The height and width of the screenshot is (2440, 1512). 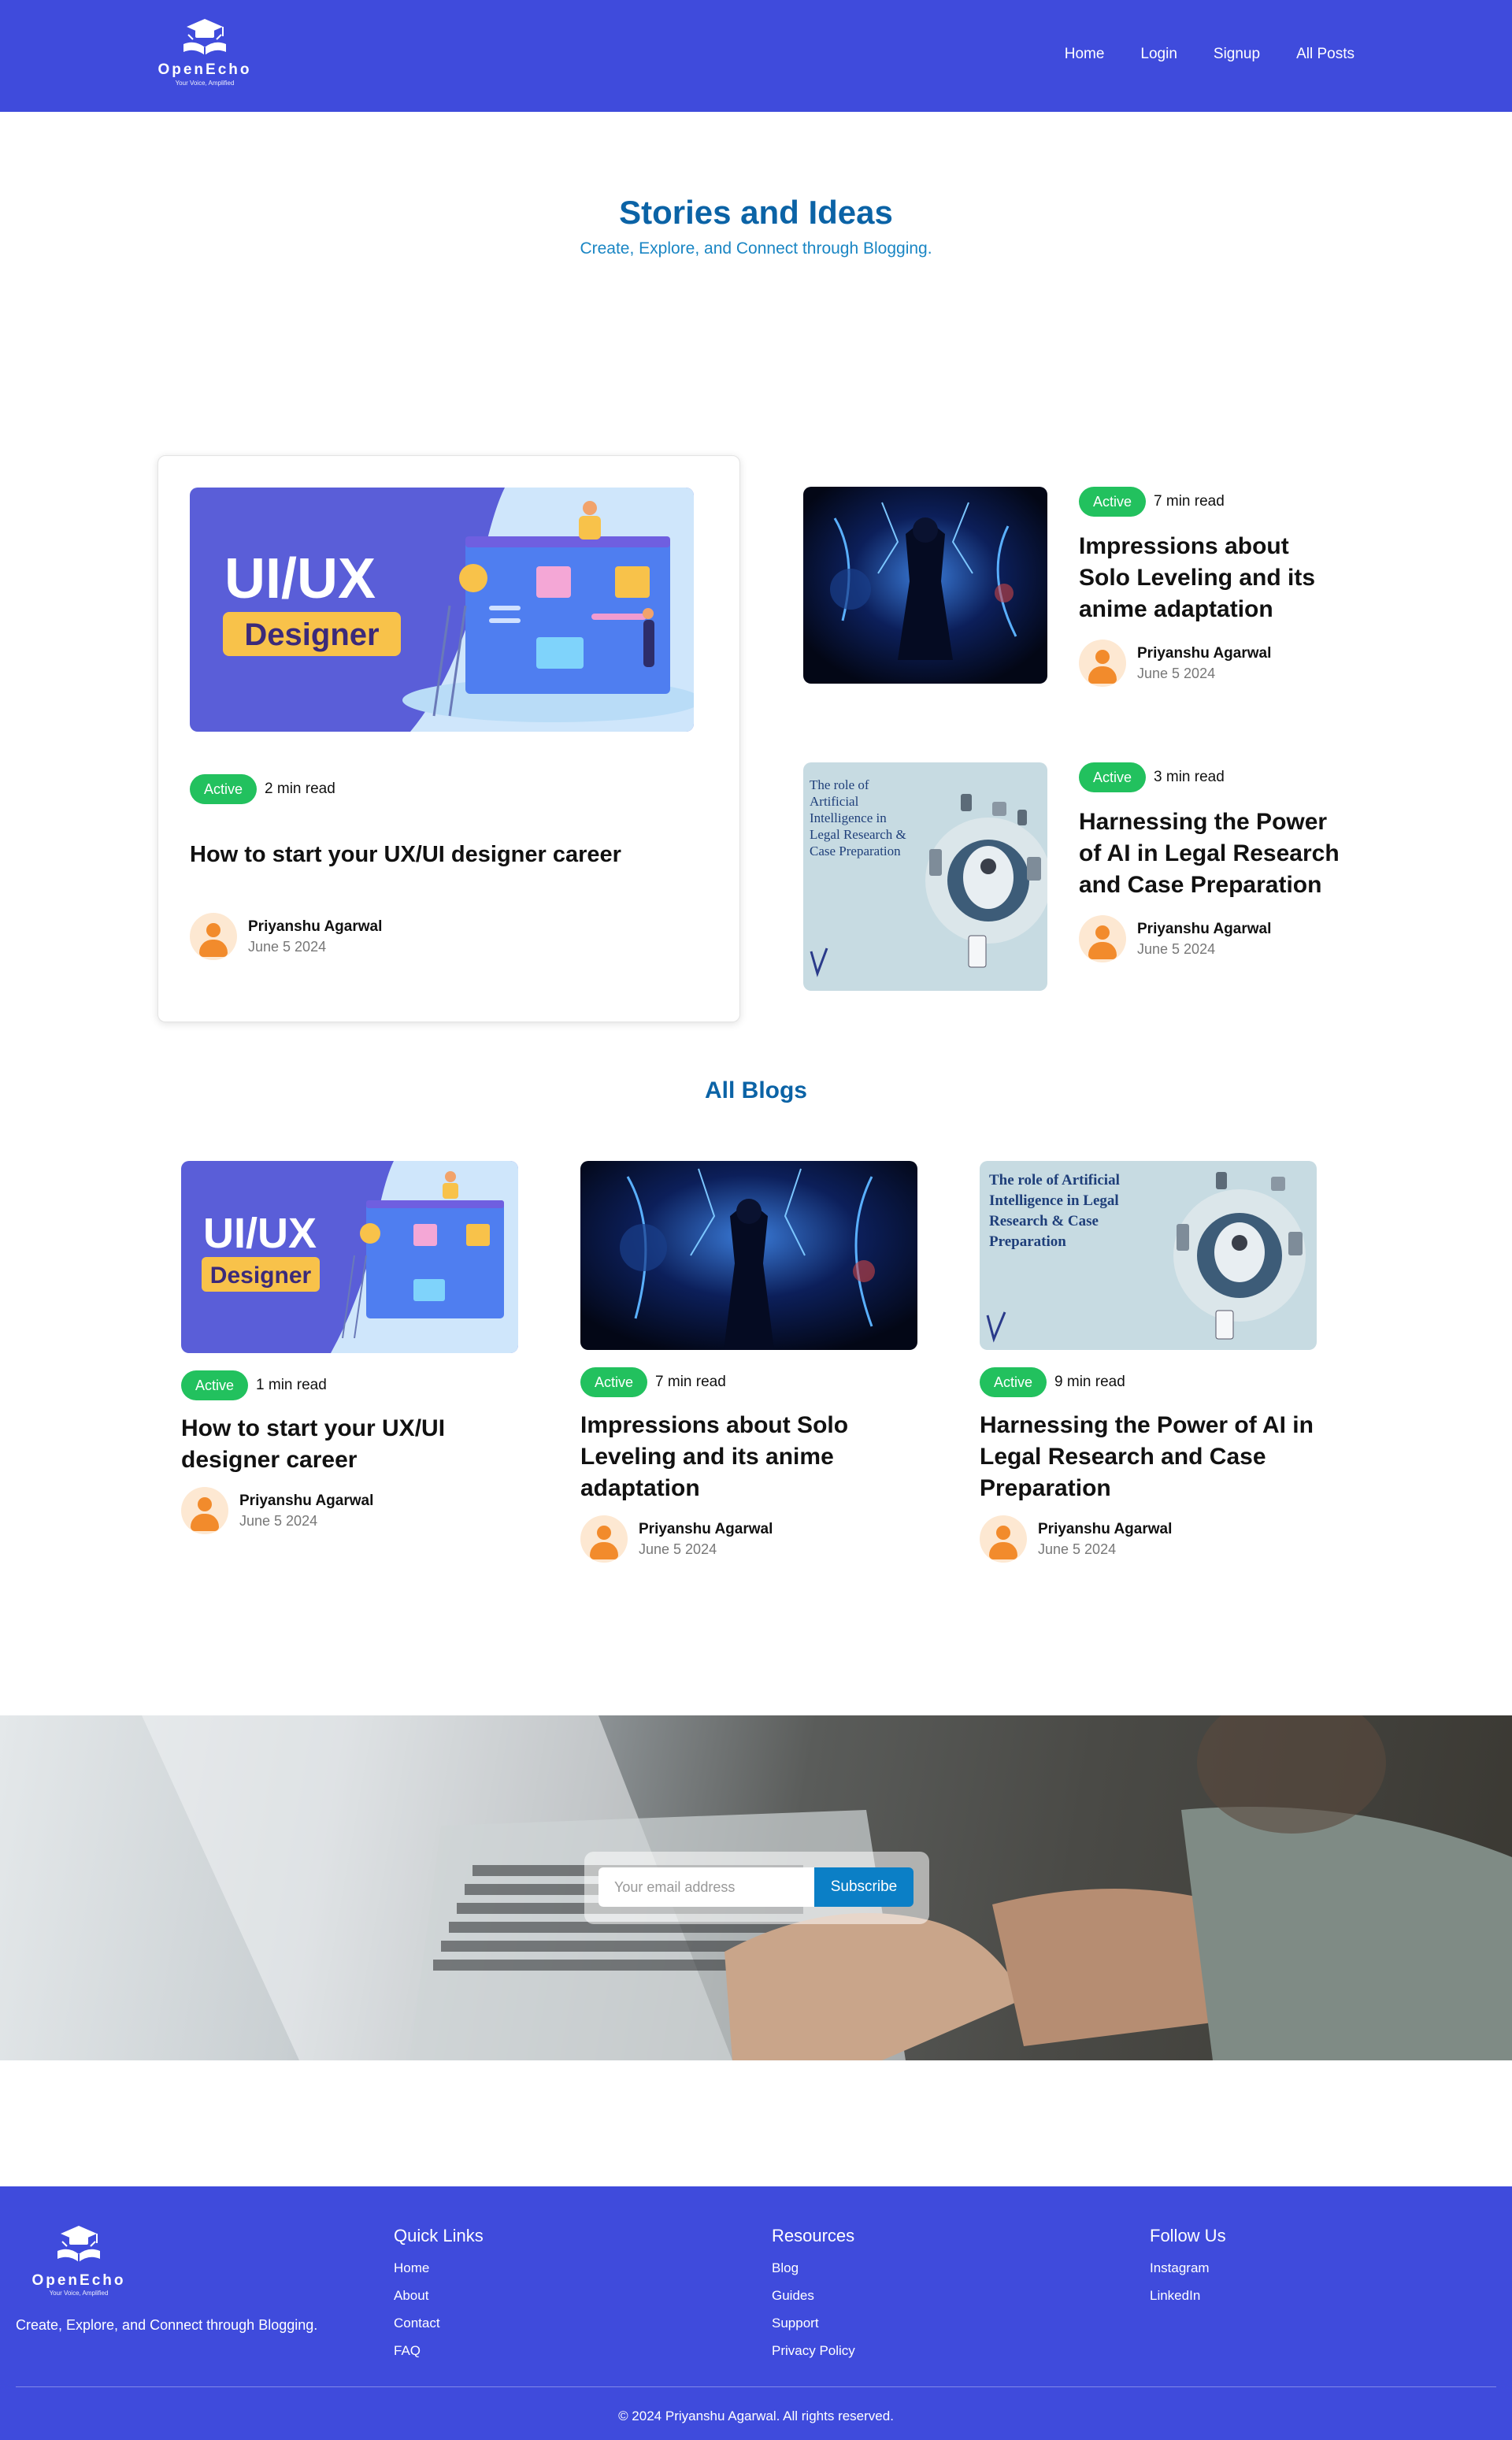 What do you see at coordinates (756, 2123) in the screenshot?
I see `footer-spacer` at bounding box center [756, 2123].